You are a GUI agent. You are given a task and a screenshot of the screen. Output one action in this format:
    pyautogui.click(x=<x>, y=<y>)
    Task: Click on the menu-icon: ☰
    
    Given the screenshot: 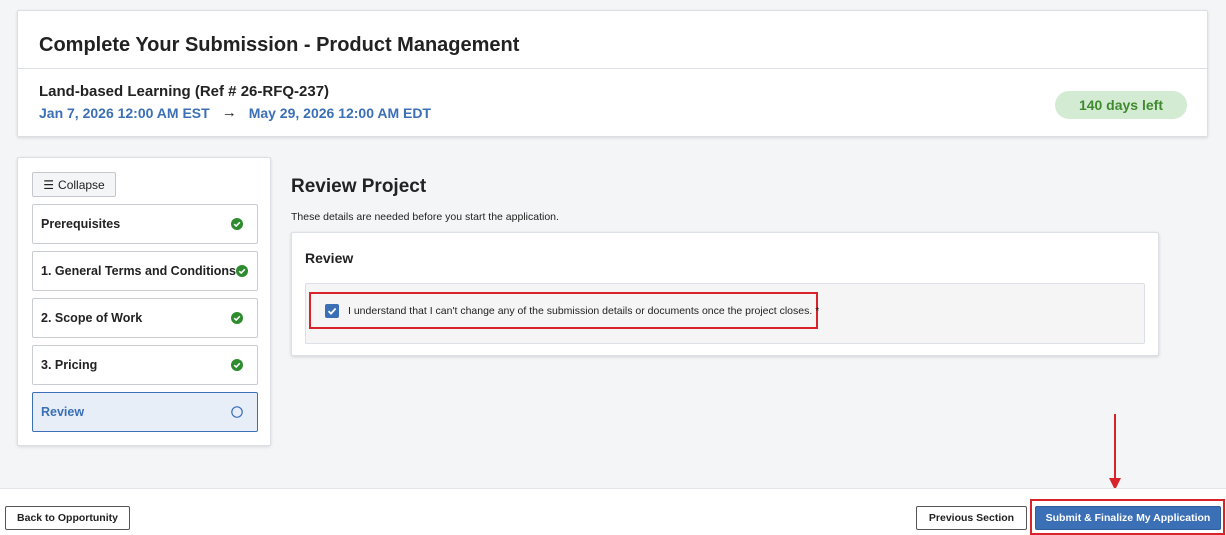 What is the action you would take?
    pyautogui.click(x=49, y=184)
    